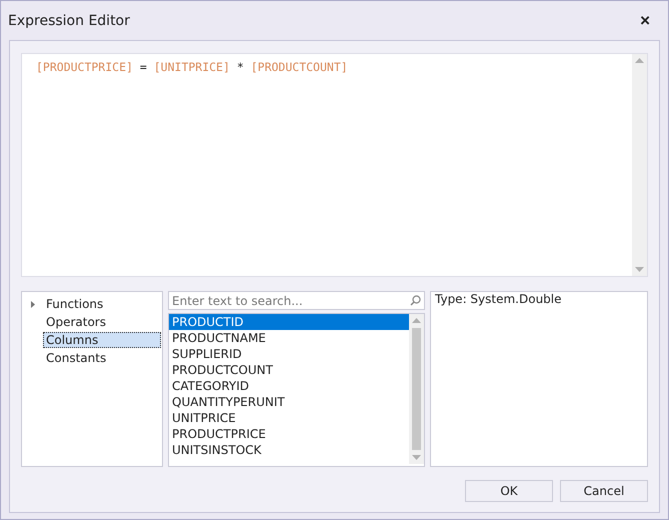  I want to click on column-item: CATEGORYID, so click(289, 386).